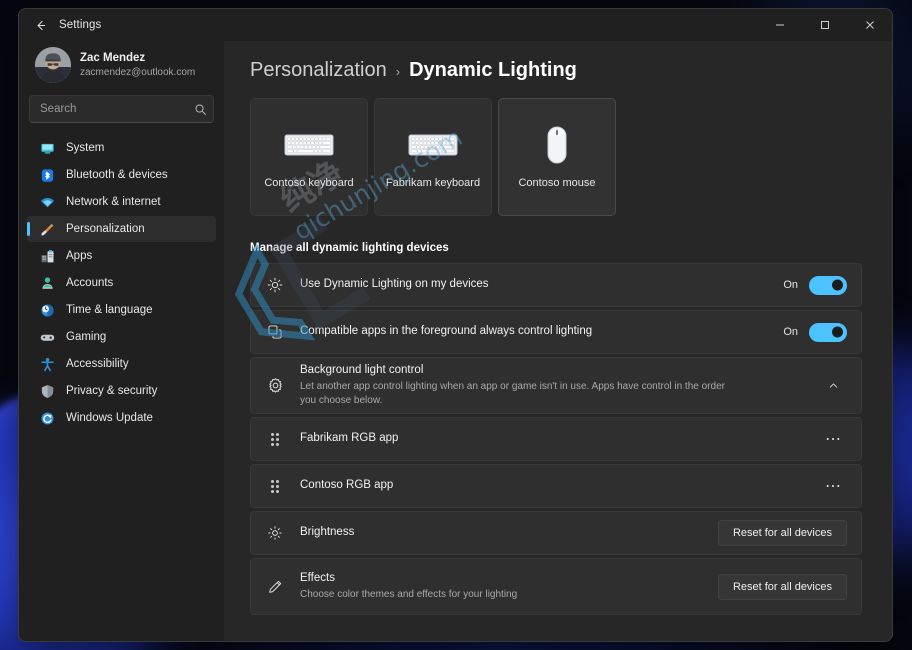  Describe the element at coordinates (117, 109) in the screenshot. I see `search-input` at that location.